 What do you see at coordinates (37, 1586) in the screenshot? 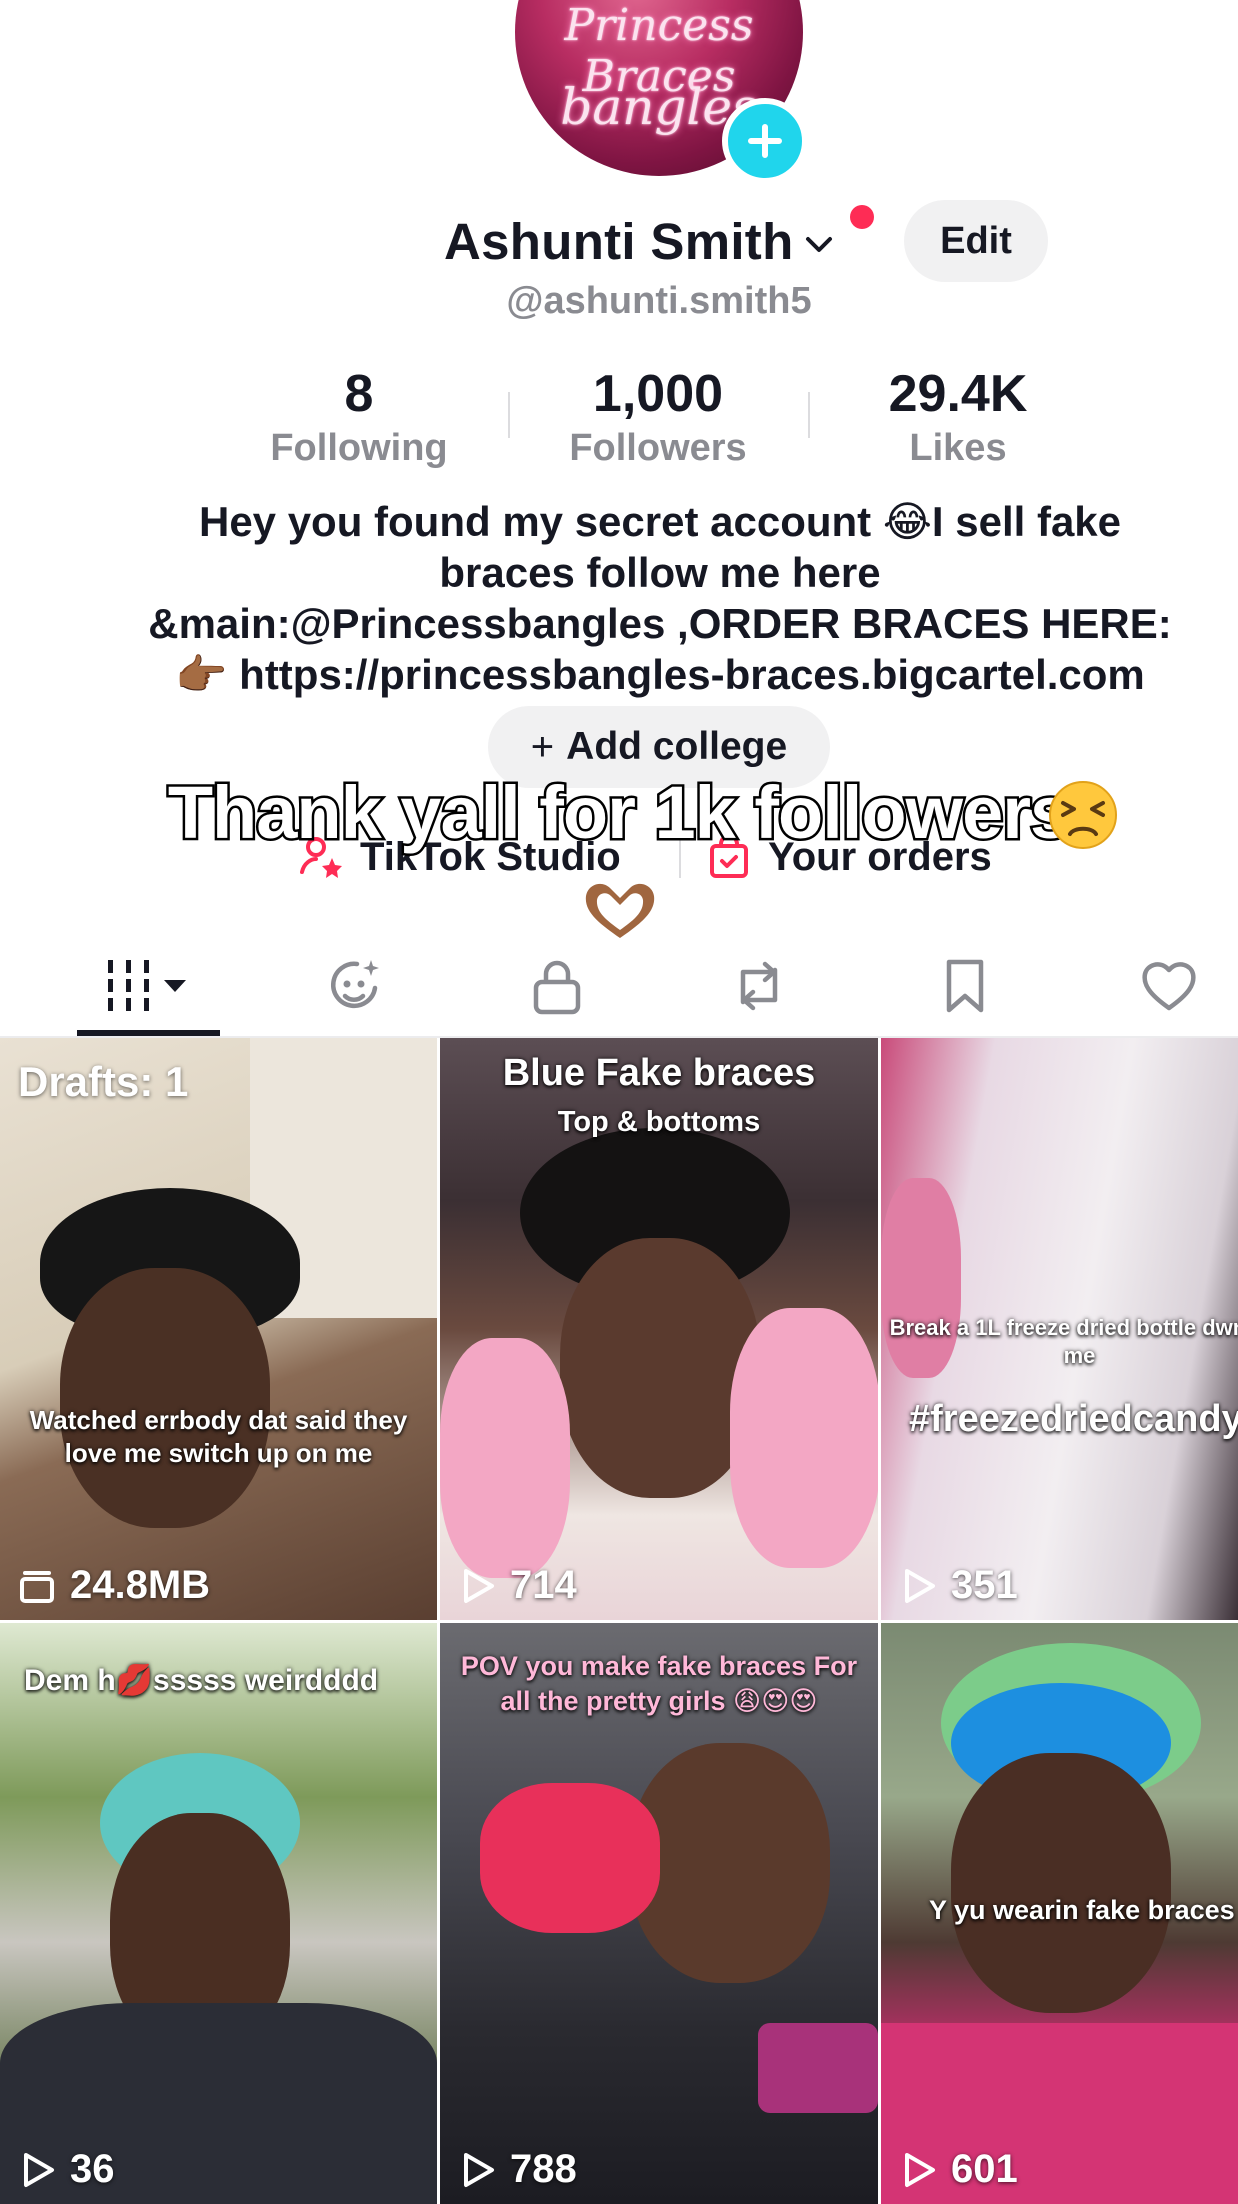
I see `drafts-icon` at bounding box center [37, 1586].